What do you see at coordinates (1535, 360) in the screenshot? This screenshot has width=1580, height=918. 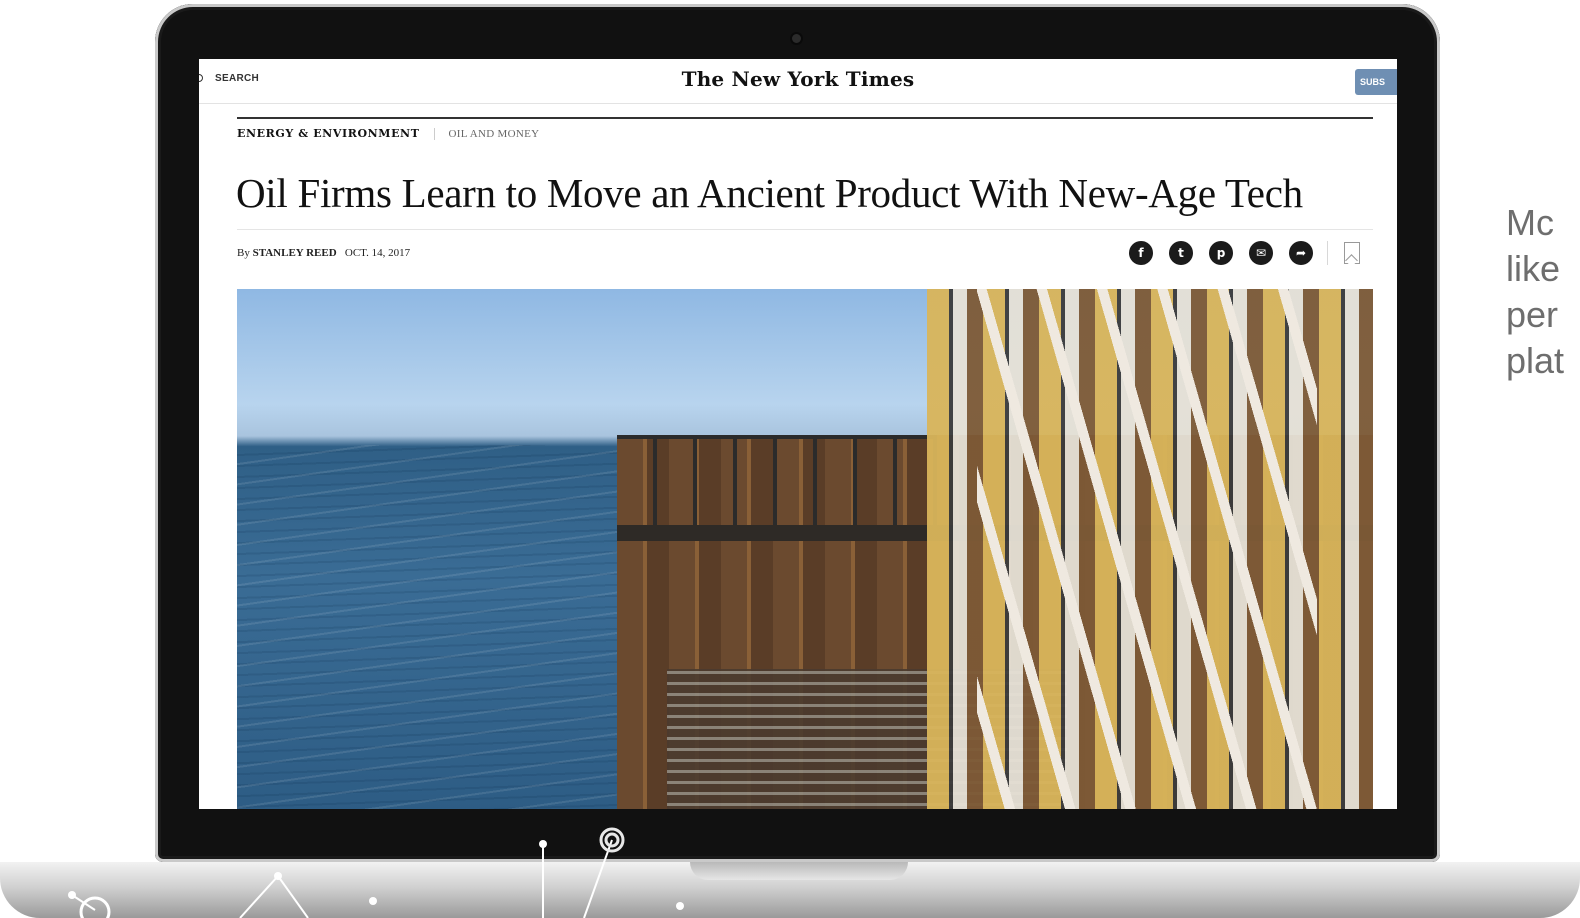 I see `caption-line: plat` at bounding box center [1535, 360].